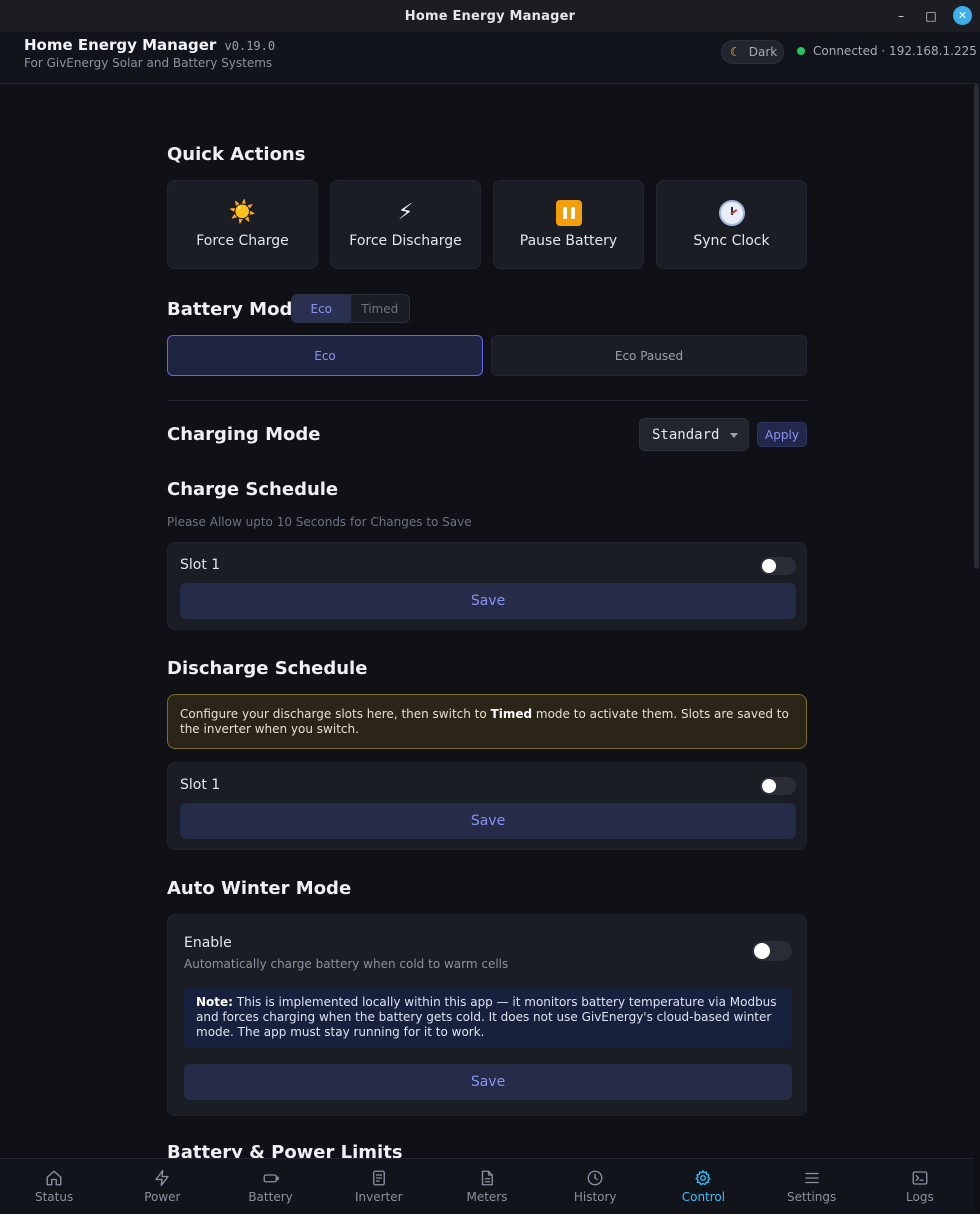 The image size is (980, 1214). I want to click on battery-icon, so click(271, 1178).